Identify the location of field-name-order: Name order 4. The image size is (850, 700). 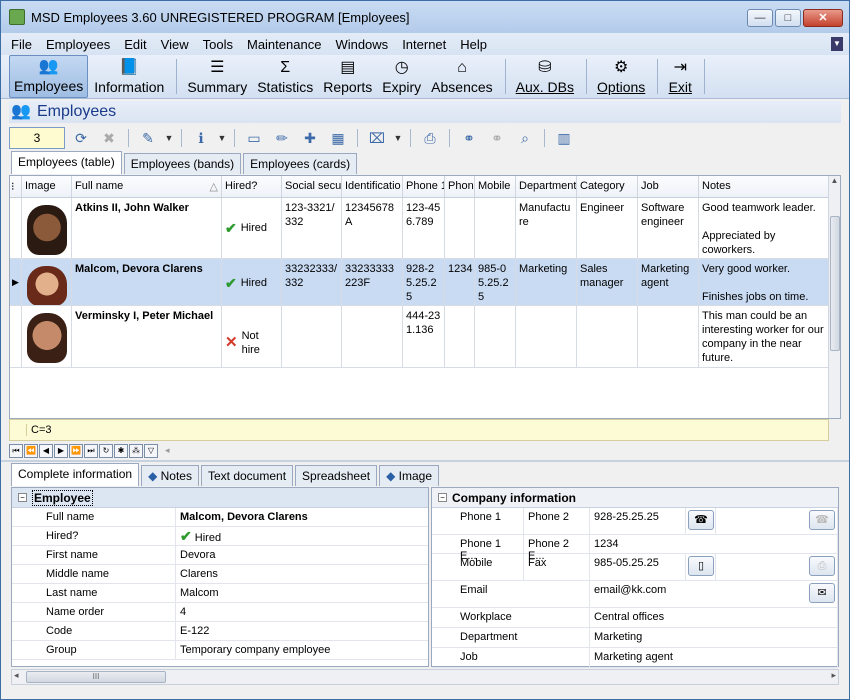
(220, 612).